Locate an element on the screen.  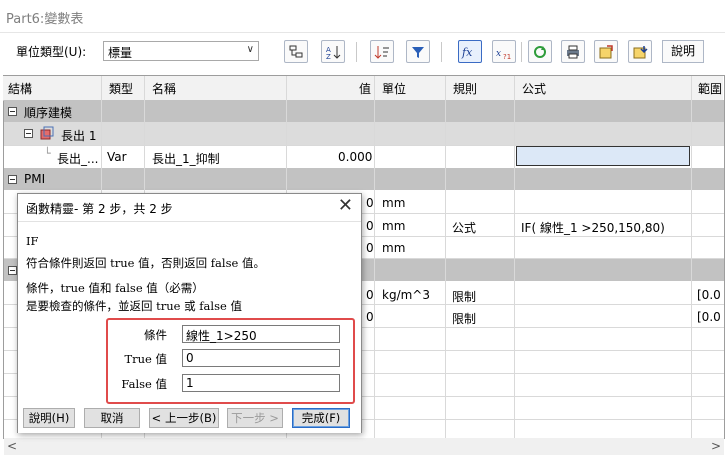
svg-text: fx is located at coordinates (467, 52).